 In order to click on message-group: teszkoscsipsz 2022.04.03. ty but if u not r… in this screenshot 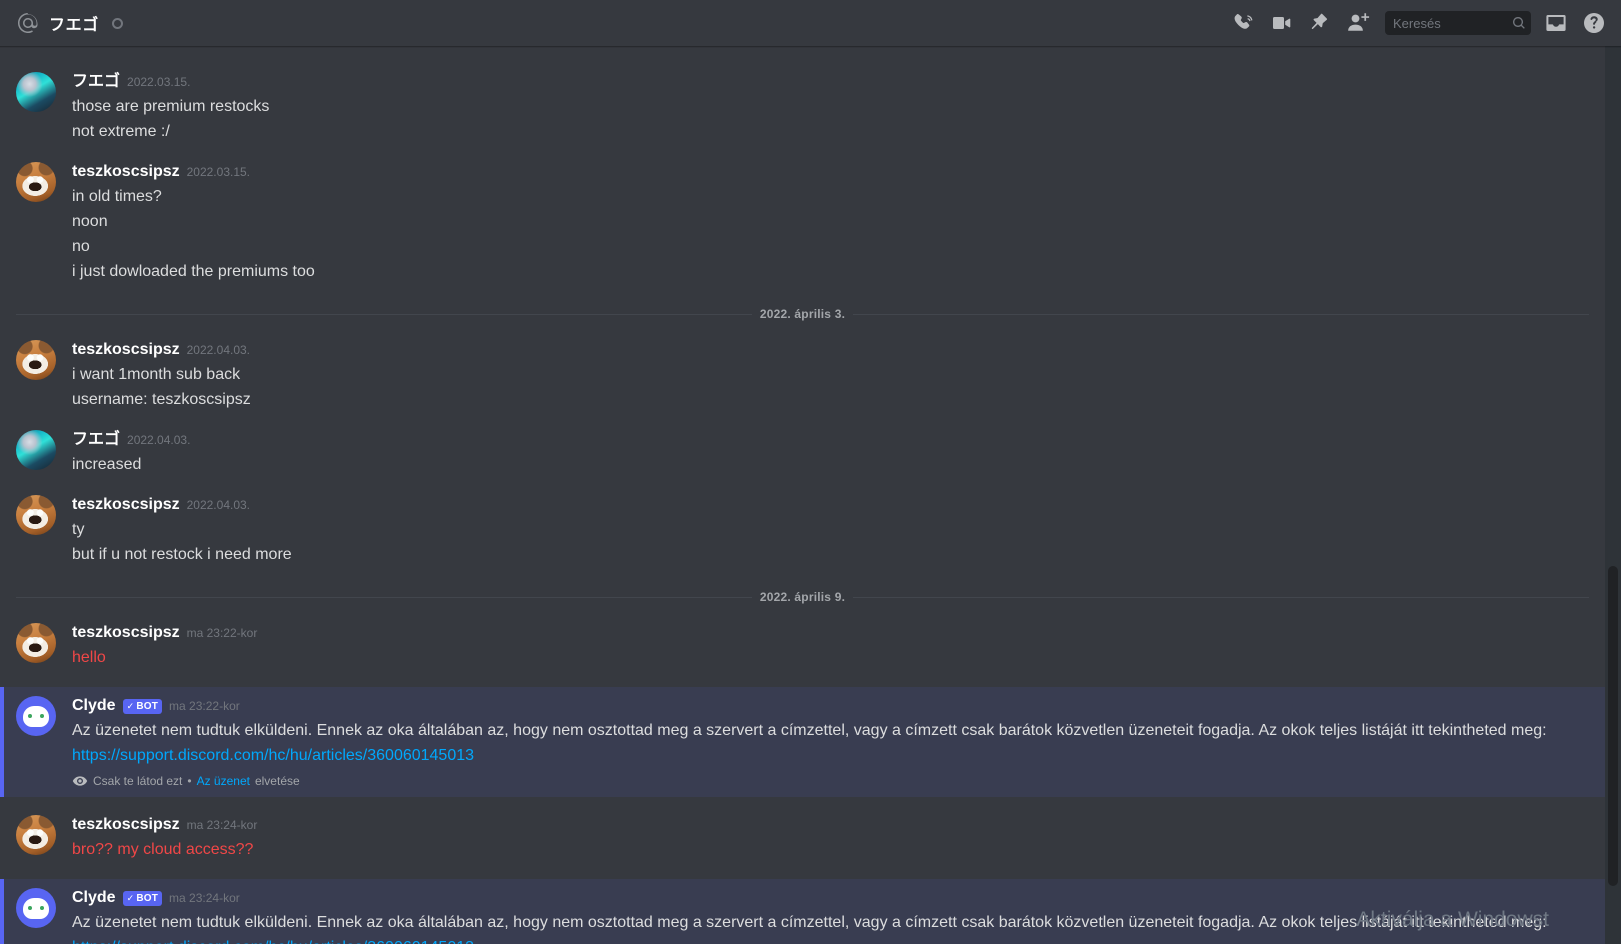, I will do `click(802, 530)`.